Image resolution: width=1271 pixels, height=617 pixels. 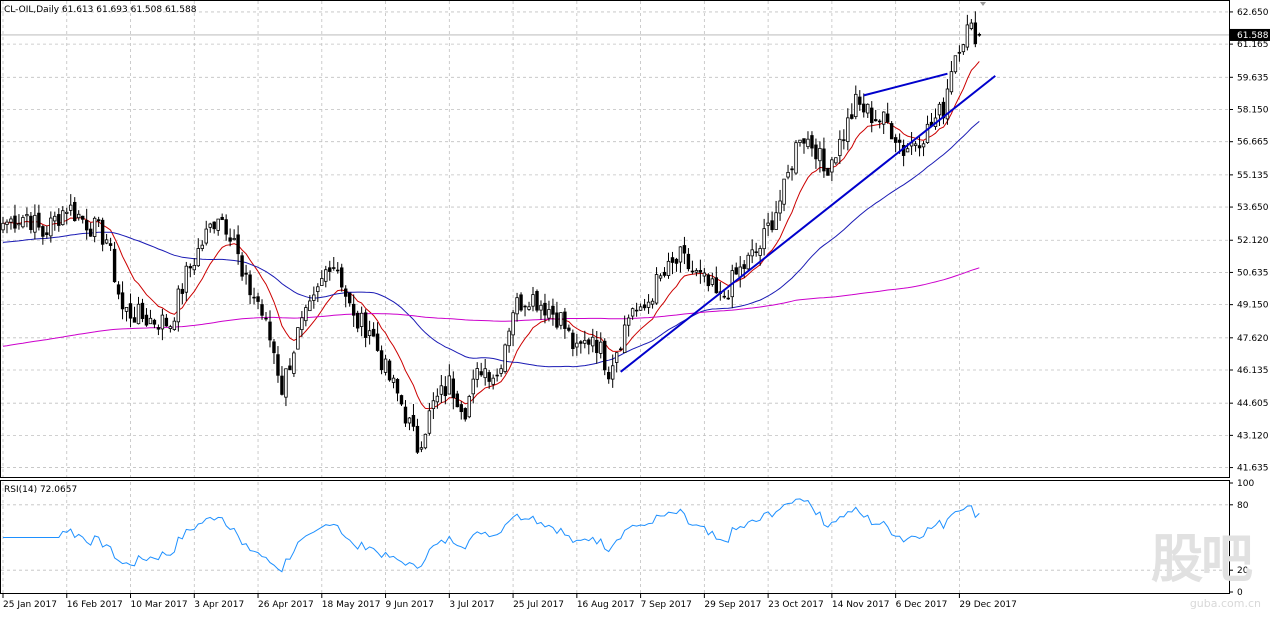 What do you see at coordinates (1253, 13) in the screenshot?
I see `price-tick-label: 62.650` at bounding box center [1253, 13].